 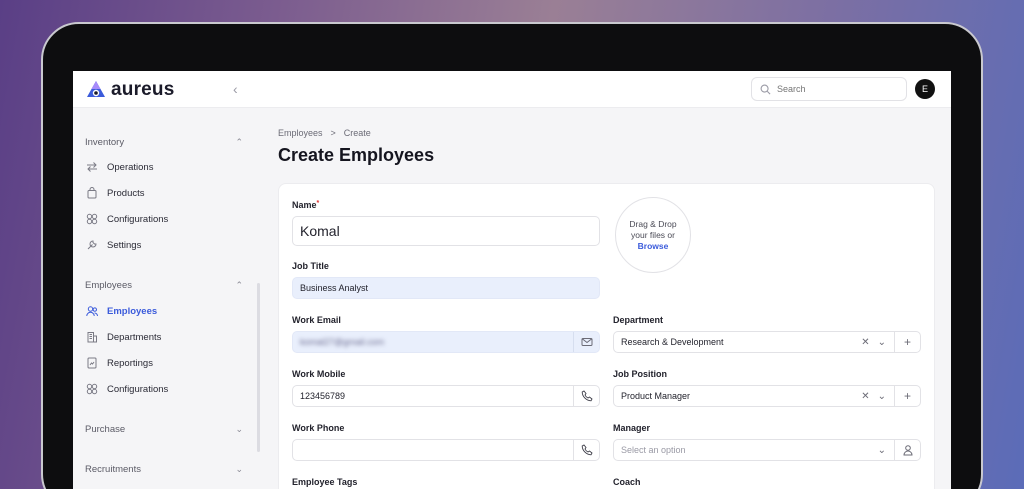 I want to click on breadcrumb-employees: Employees, so click(x=300, y=133).